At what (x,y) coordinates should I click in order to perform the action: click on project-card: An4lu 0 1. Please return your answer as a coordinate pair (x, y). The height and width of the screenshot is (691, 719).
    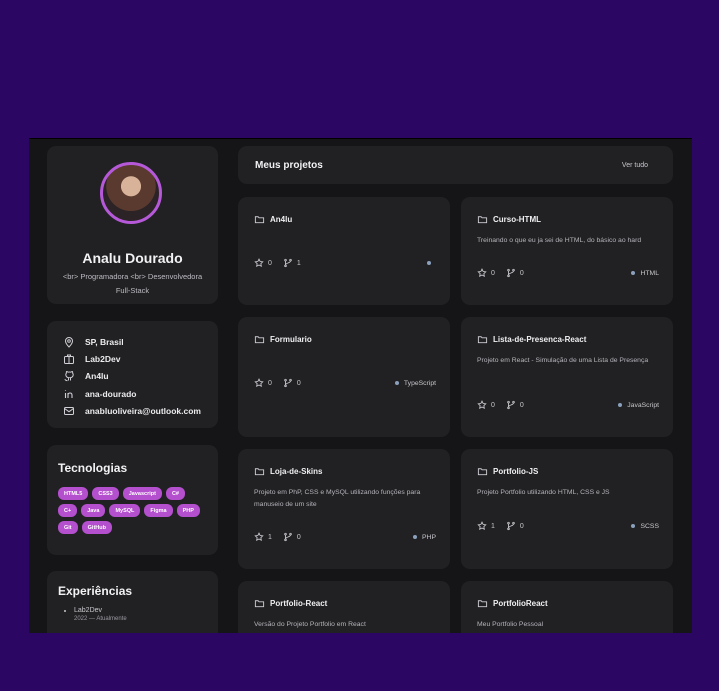
    Looking at the image, I should click on (344, 251).